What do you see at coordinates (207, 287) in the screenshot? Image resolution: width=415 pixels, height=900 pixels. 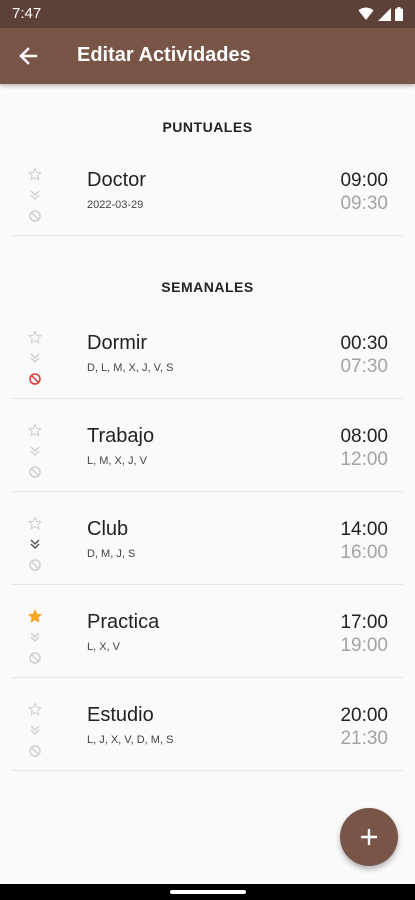 I see `section-header-semanales: SEMANALES` at bounding box center [207, 287].